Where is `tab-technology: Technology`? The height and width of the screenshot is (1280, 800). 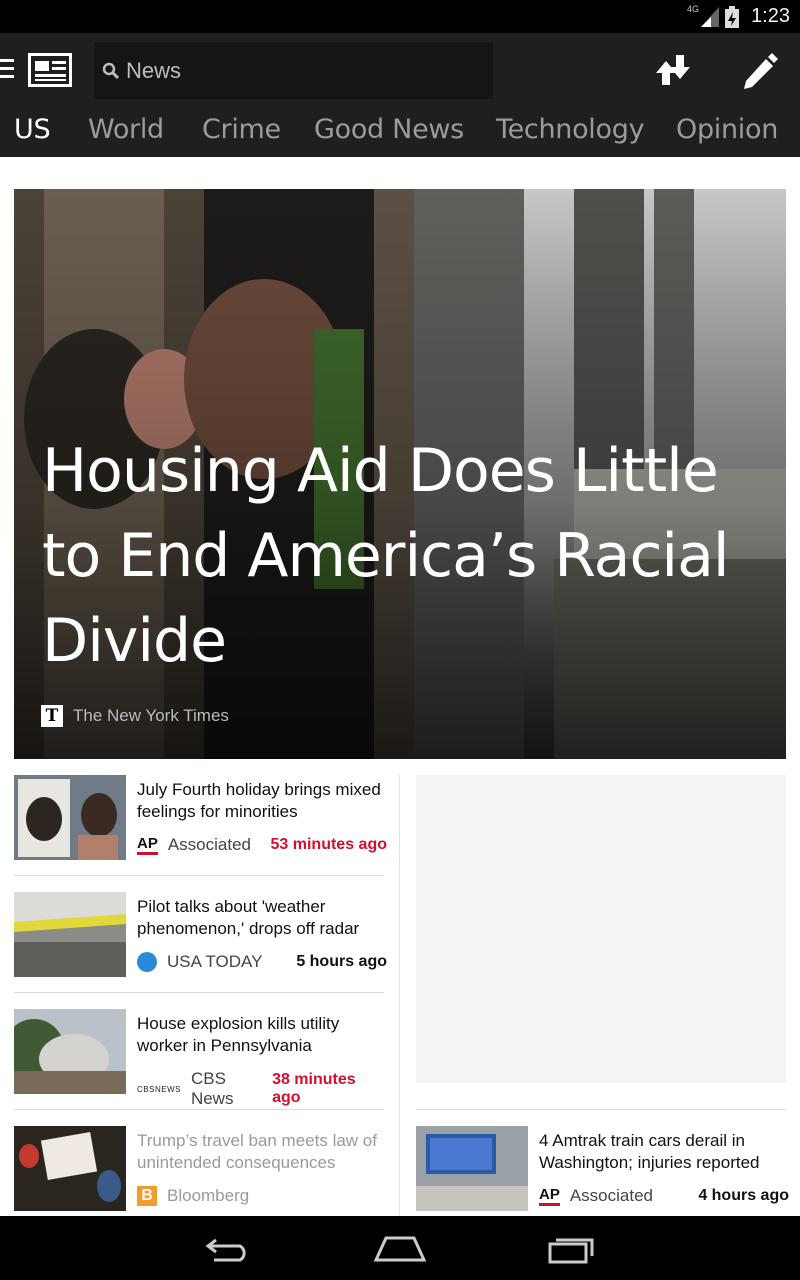 tab-technology: Technology is located at coordinates (570, 129).